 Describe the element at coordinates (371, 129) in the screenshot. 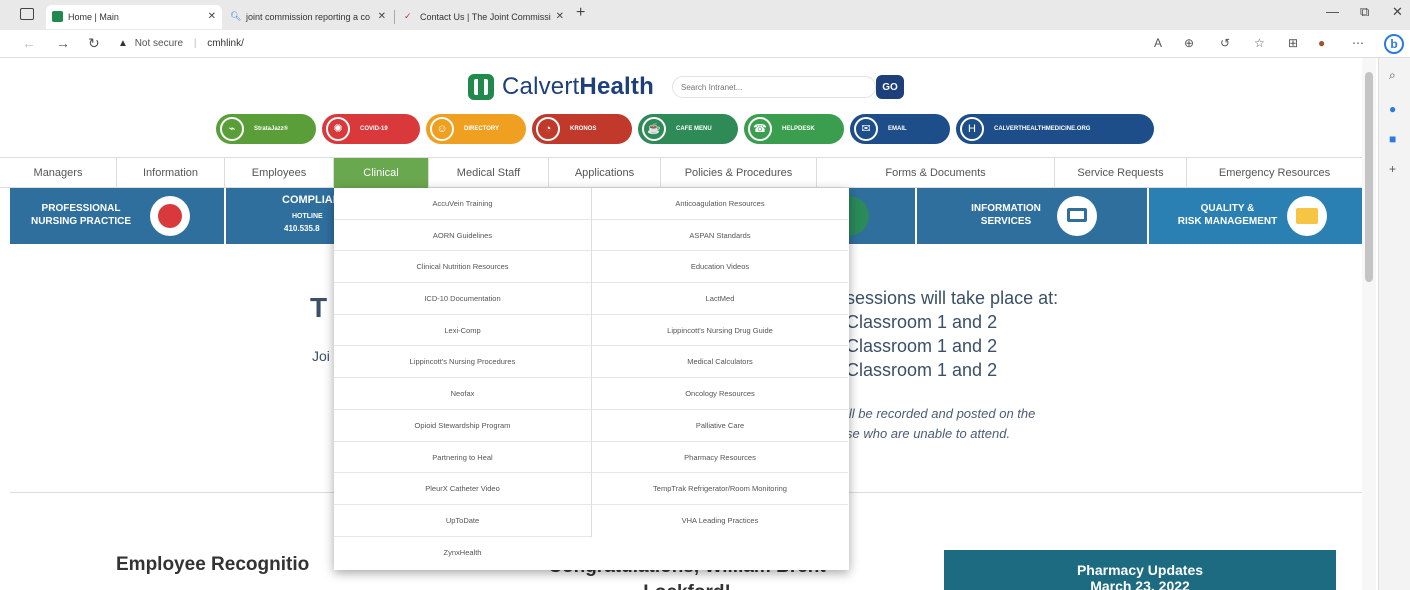

I see `quicklink-covid19: ✺ COVID-19` at that location.